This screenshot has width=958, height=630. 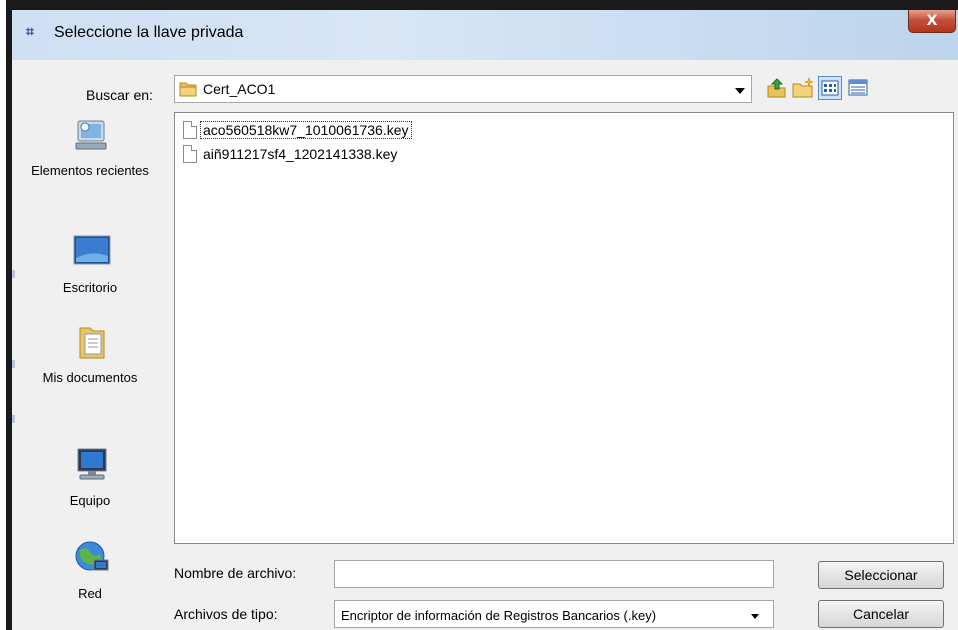 What do you see at coordinates (881, 575) in the screenshot?
I see `select-button: Seleccionar` at bounding box center [881, 575].